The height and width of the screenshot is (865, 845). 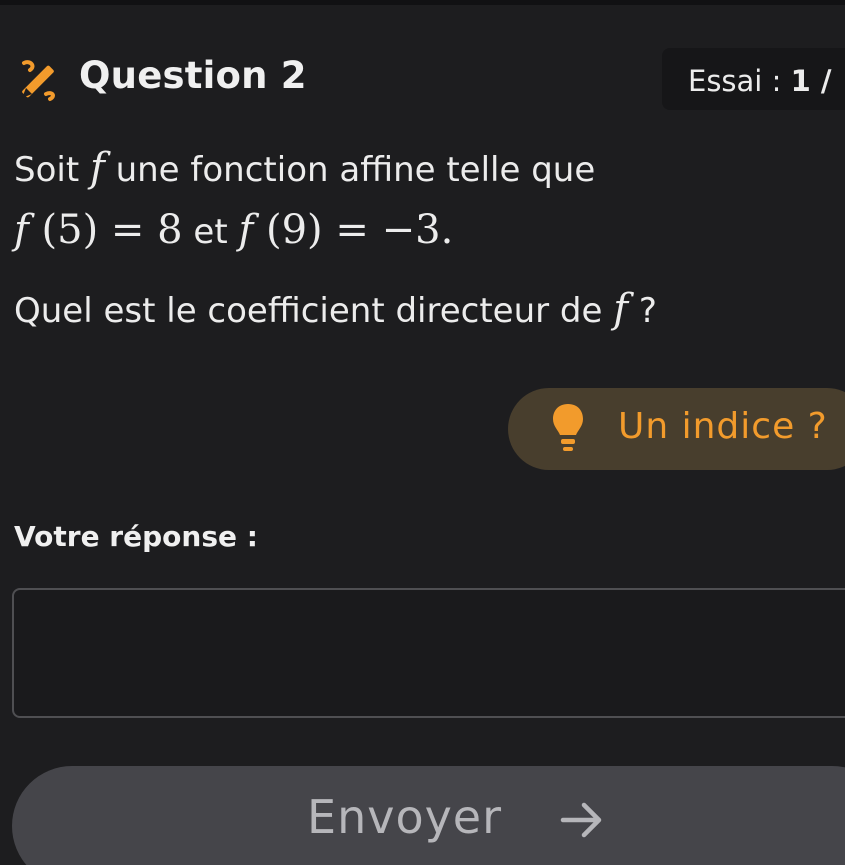 I want to click on attempt-label: Essai :, so click(x=739, y=81).